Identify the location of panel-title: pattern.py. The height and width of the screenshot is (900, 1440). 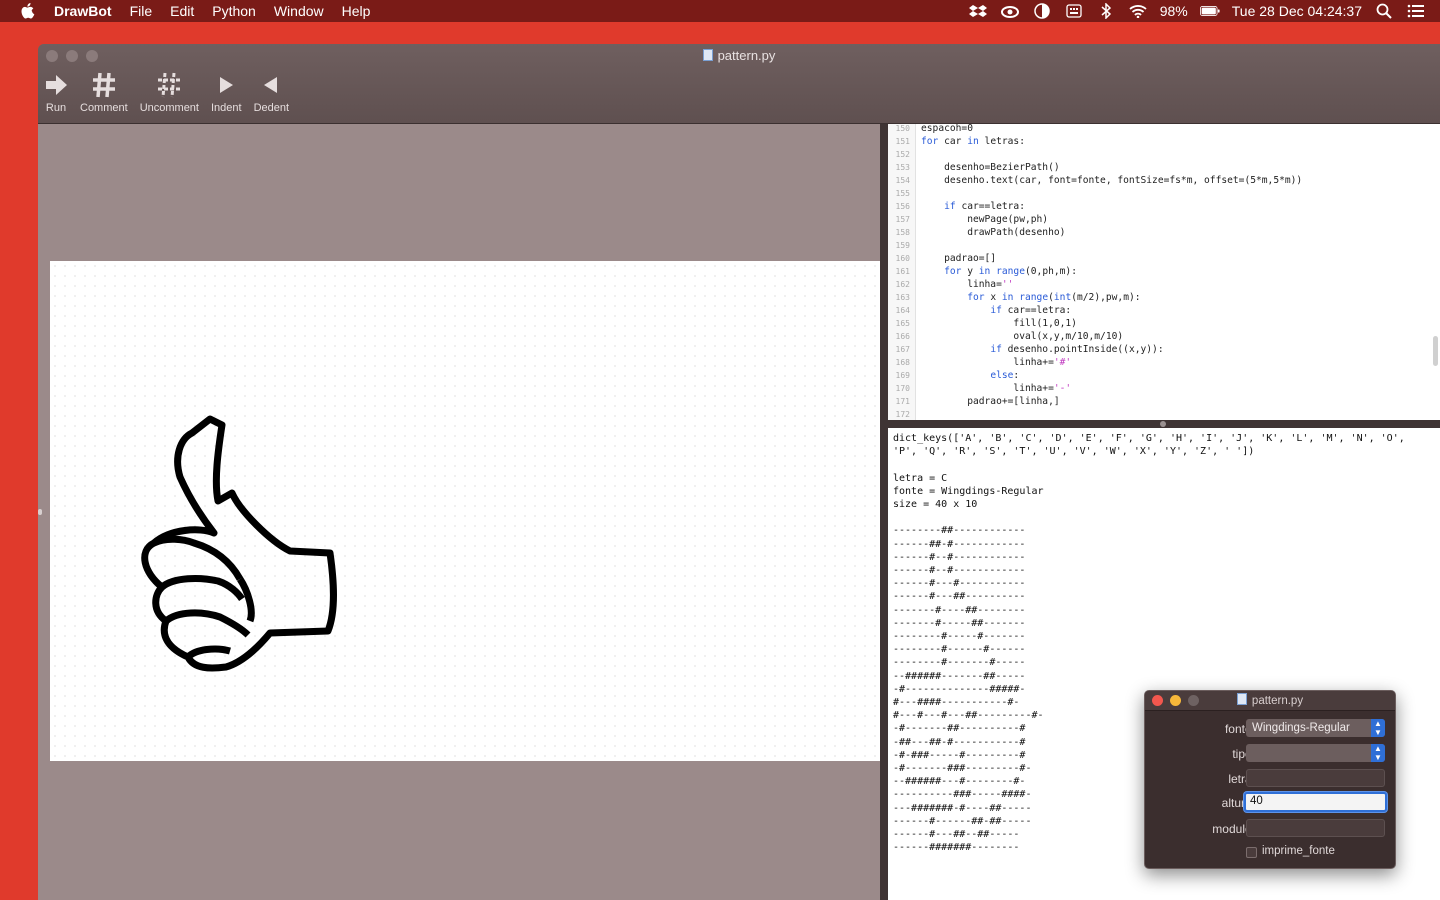
(1277, 701).